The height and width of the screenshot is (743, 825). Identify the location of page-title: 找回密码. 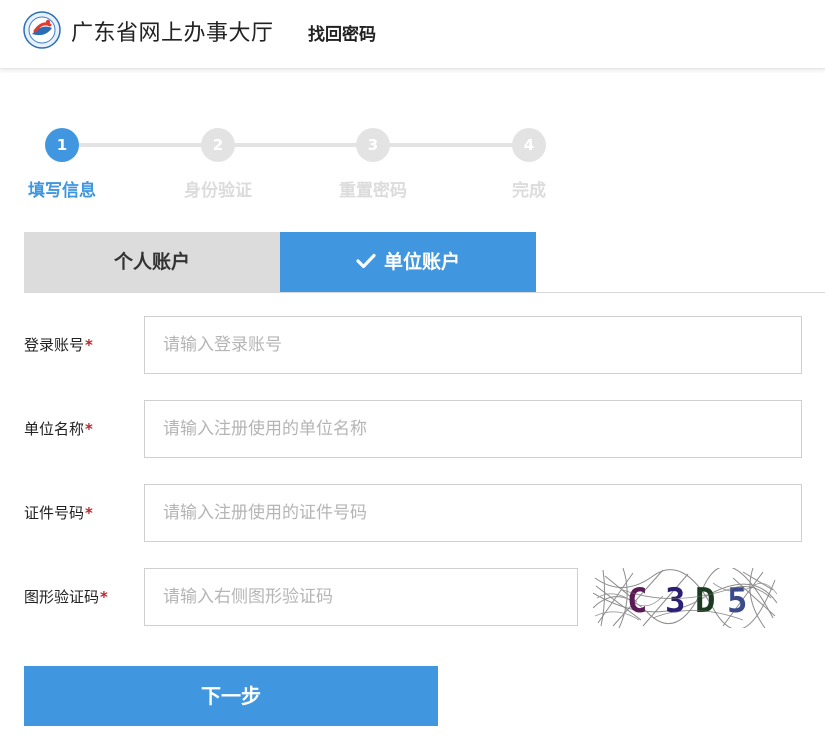
(342, 35).